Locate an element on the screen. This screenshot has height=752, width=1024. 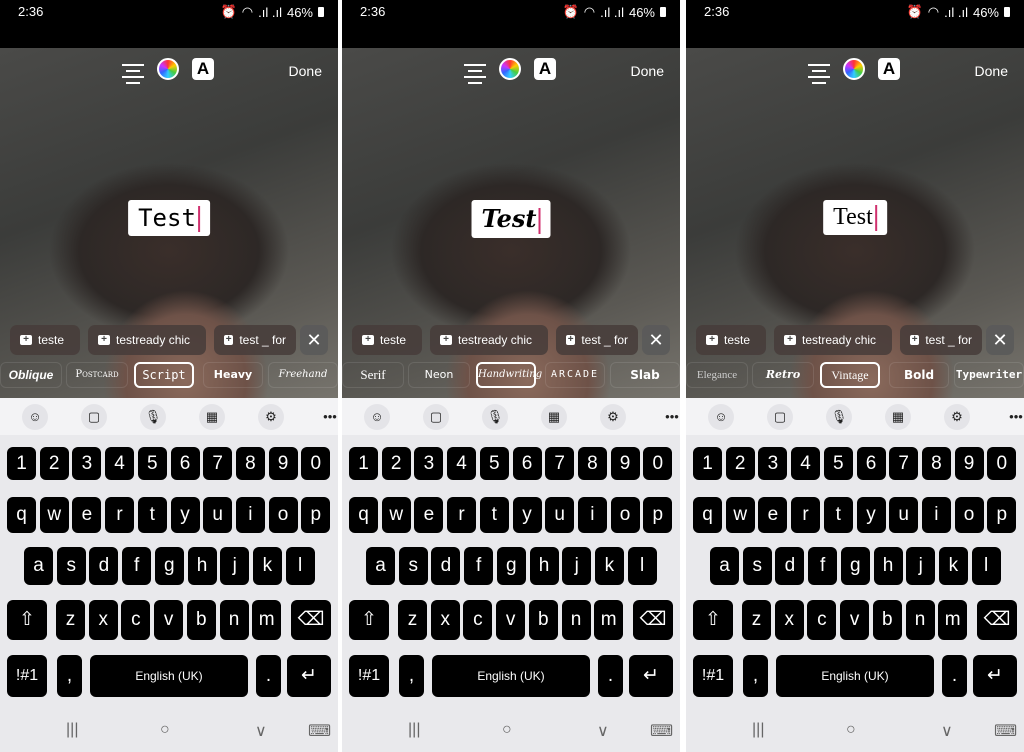
emoji-icon: ☺ is located at coordinates (377, 417).